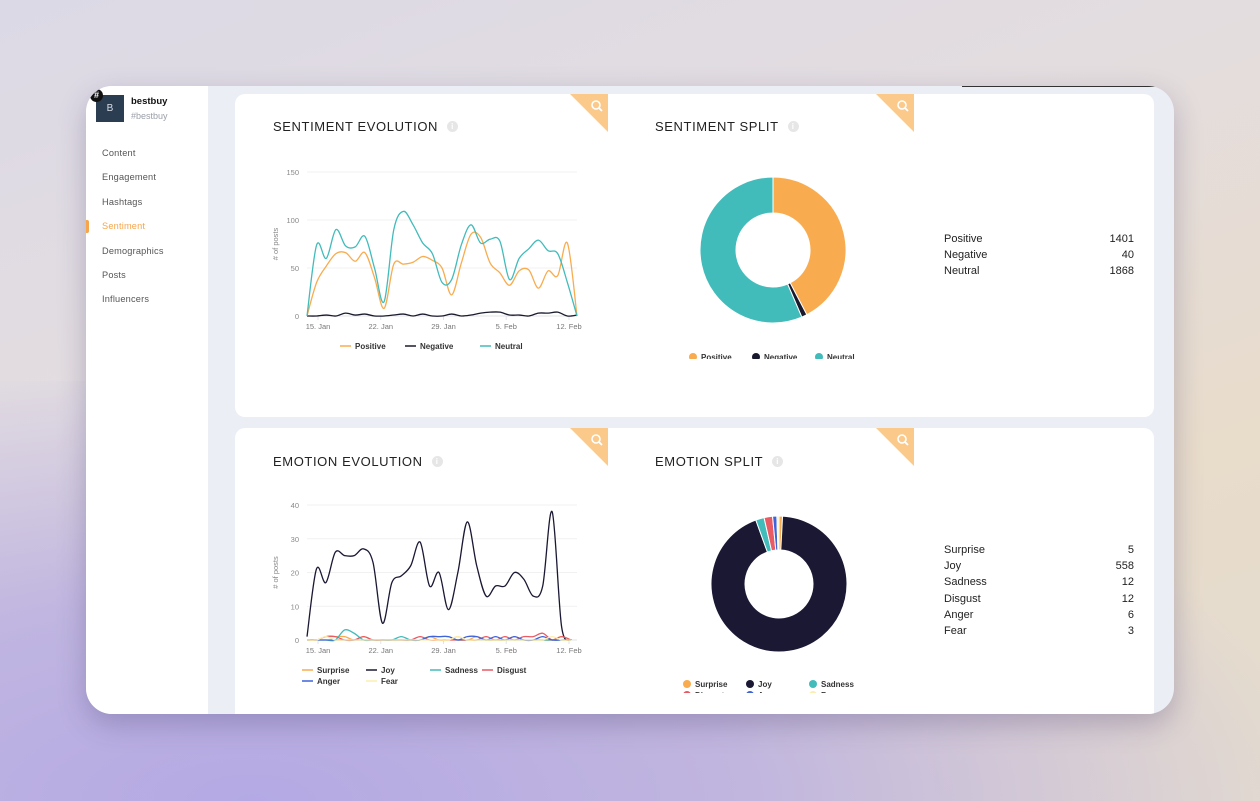 The image size is (1260, 801). Describe the element at coordinates (719, 461) in the screenshot. I see `emotion-split-title: EMOTION SPLIT i` at that location.